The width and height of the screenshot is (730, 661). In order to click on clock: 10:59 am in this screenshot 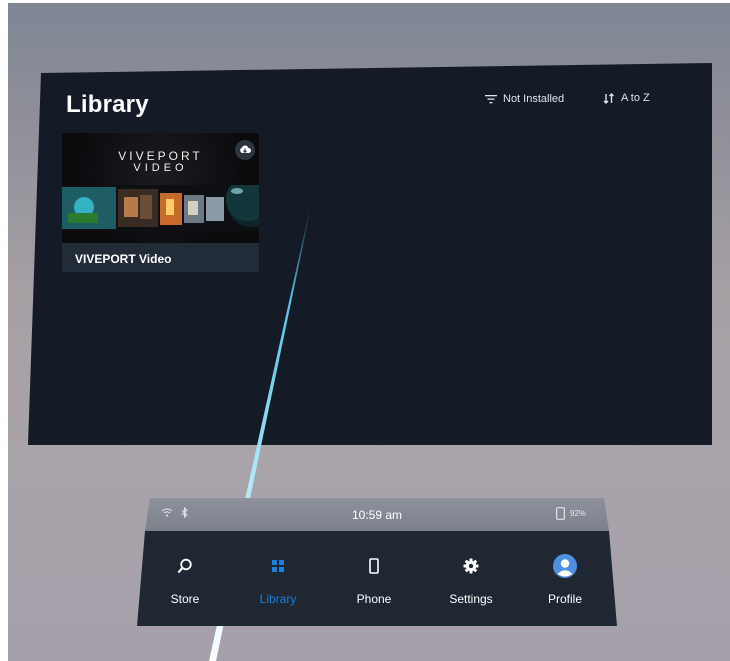, I will do `click(377, 515)`.